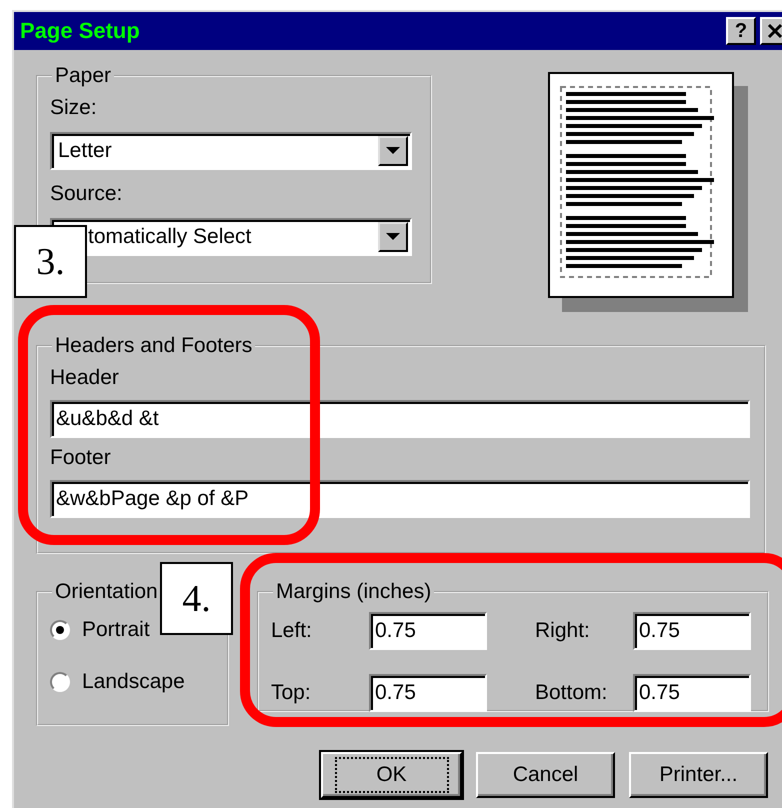 The width and height of the screenshot is (782, 808). Describe the element at coordinates (292, 631) in the screenshot. I see `field-label: Left:` at that location.